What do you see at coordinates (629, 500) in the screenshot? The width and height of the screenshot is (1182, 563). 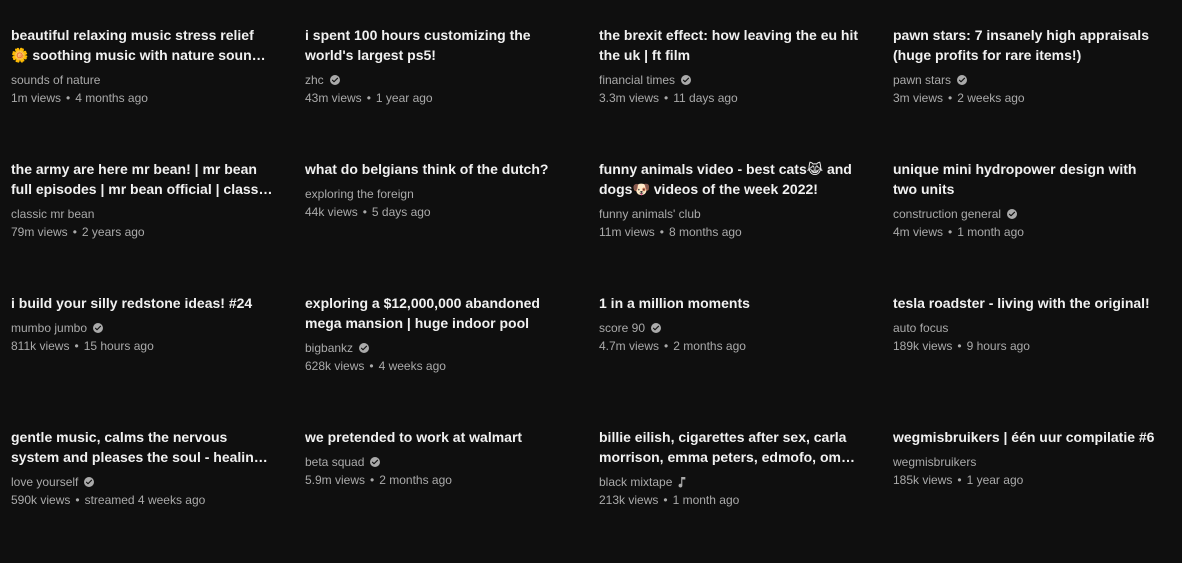 I see `view-count: 213k views` at bounding box center [629, 500].